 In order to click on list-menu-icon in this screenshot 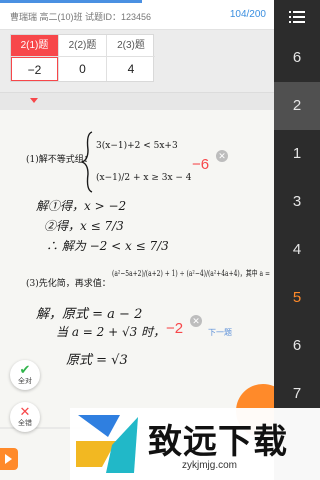, I will do `click(297, 17)`.